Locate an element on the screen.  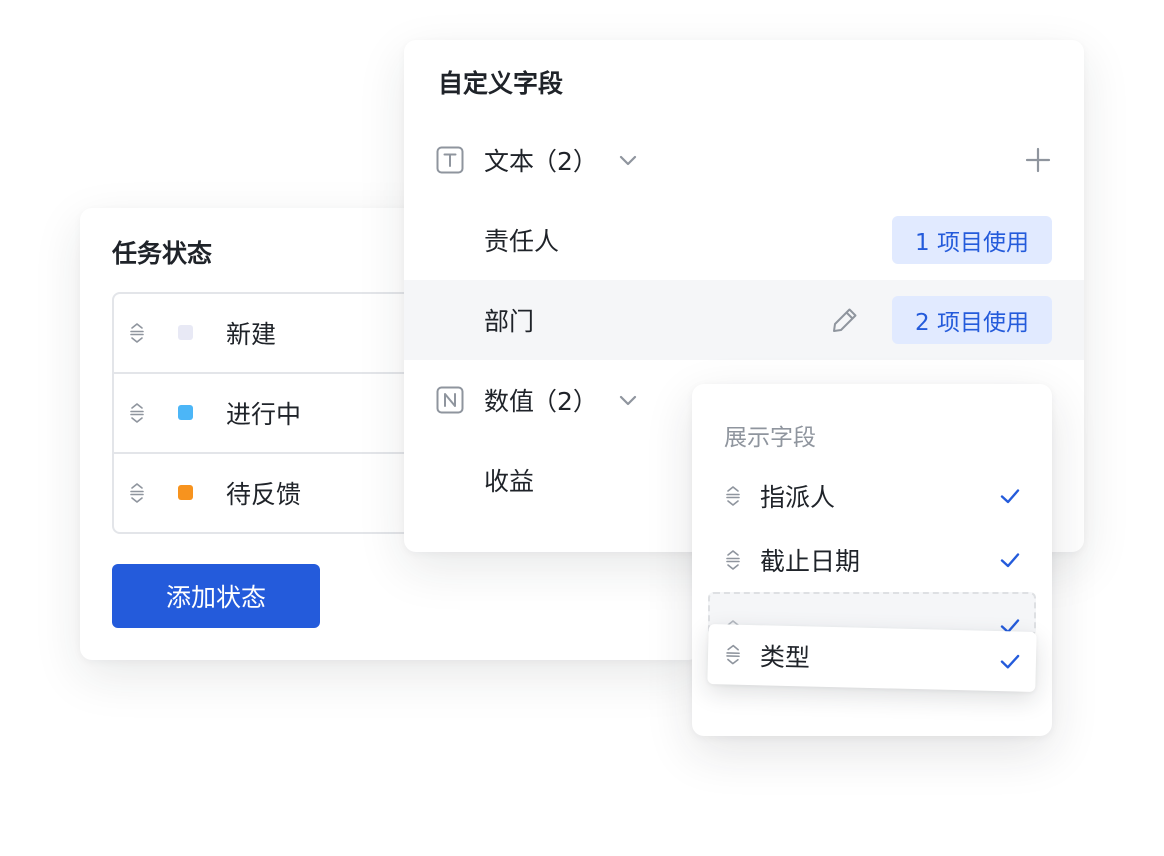
custom-fields-title: 自定义字段 is located at coordinates (501, 83).